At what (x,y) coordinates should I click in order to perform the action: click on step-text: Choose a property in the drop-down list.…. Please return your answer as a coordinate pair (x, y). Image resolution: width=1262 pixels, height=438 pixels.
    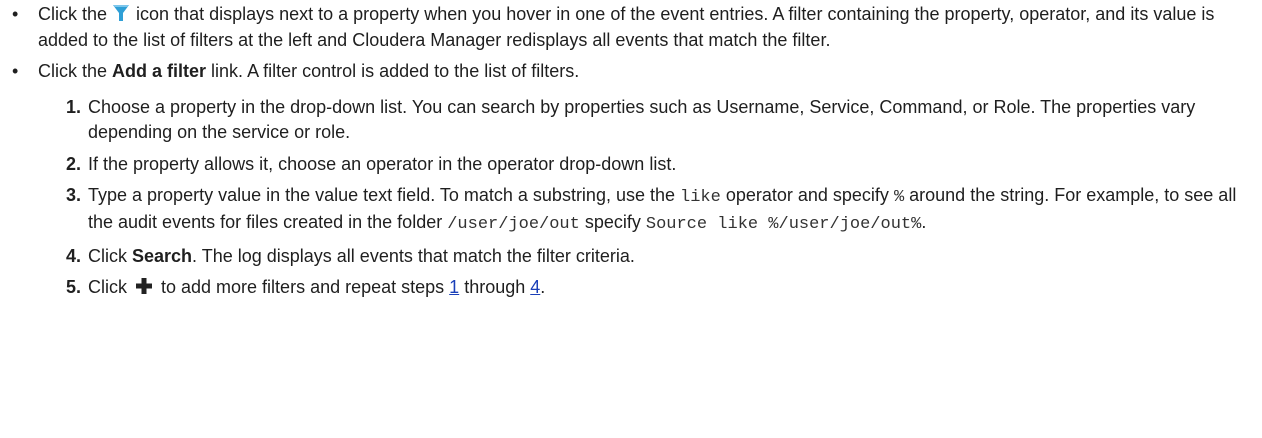
    Looking at the image, I should click on (642, 119).